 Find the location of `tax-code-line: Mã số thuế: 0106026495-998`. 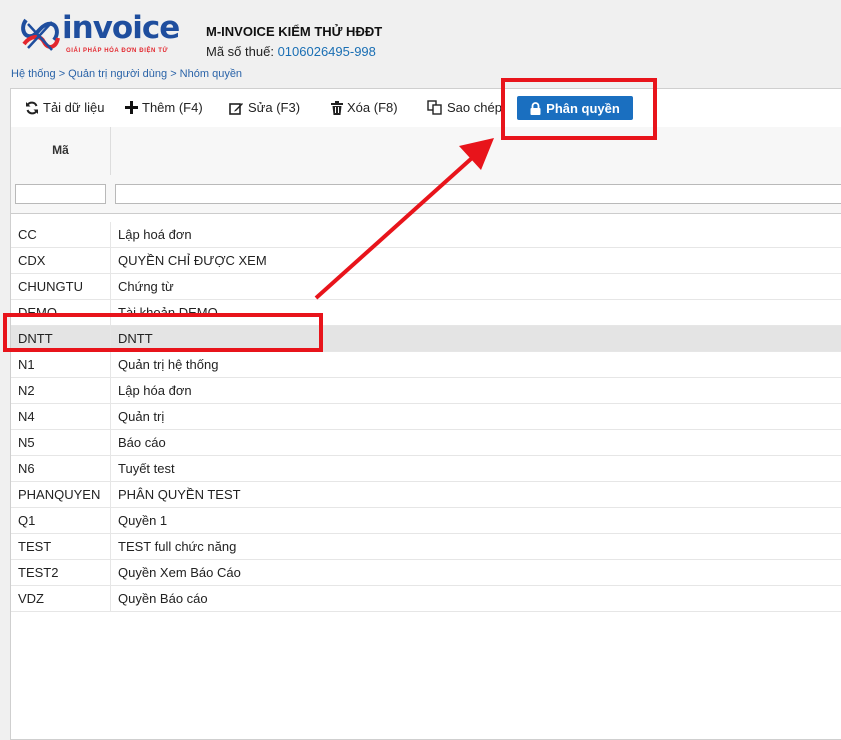

tax-code-line: Mã số thuế: 0106026495-998 is located at coordinates (291, 51).